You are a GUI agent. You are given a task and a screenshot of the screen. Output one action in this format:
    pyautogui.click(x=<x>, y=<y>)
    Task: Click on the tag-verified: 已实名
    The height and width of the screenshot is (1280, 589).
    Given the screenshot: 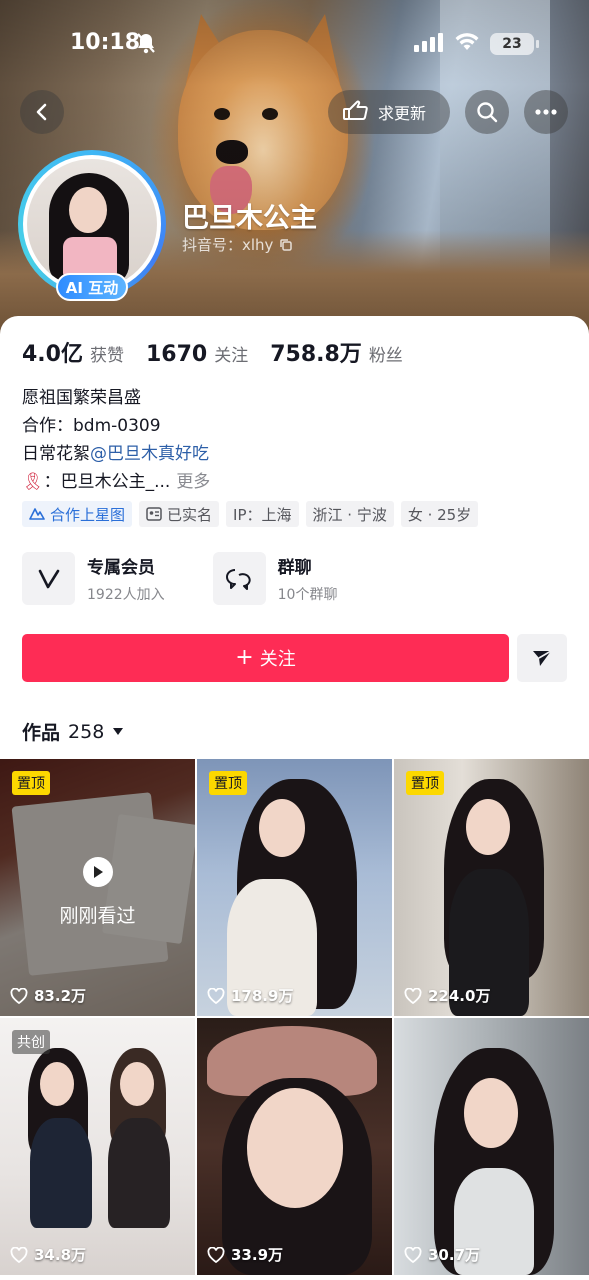 What is the action you would take?
    pyautogui.click(x=179, y=514)
    